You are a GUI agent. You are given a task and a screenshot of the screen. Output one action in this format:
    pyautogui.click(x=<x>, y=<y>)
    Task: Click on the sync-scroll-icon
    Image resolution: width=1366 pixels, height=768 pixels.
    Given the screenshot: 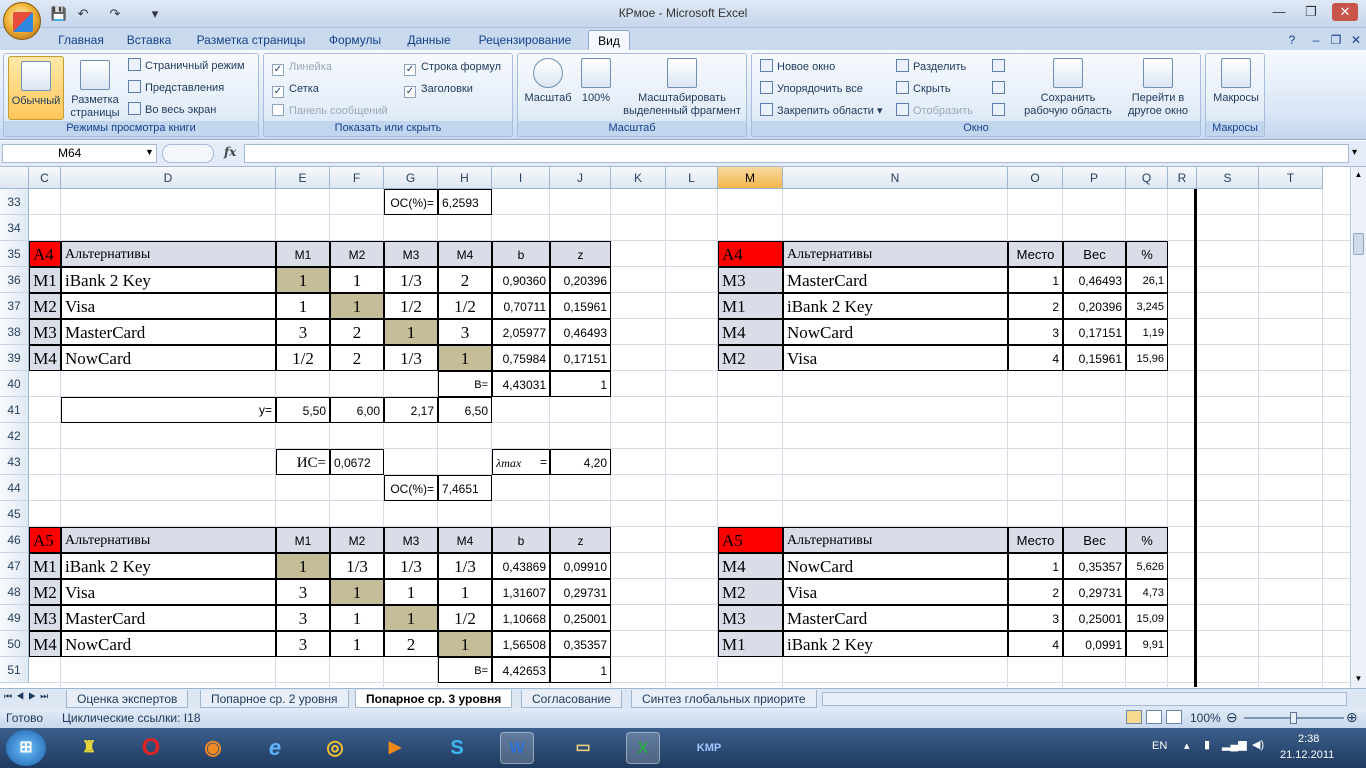 What is the action you would take?
    pyautogui.click(x=1000, y=89)
    